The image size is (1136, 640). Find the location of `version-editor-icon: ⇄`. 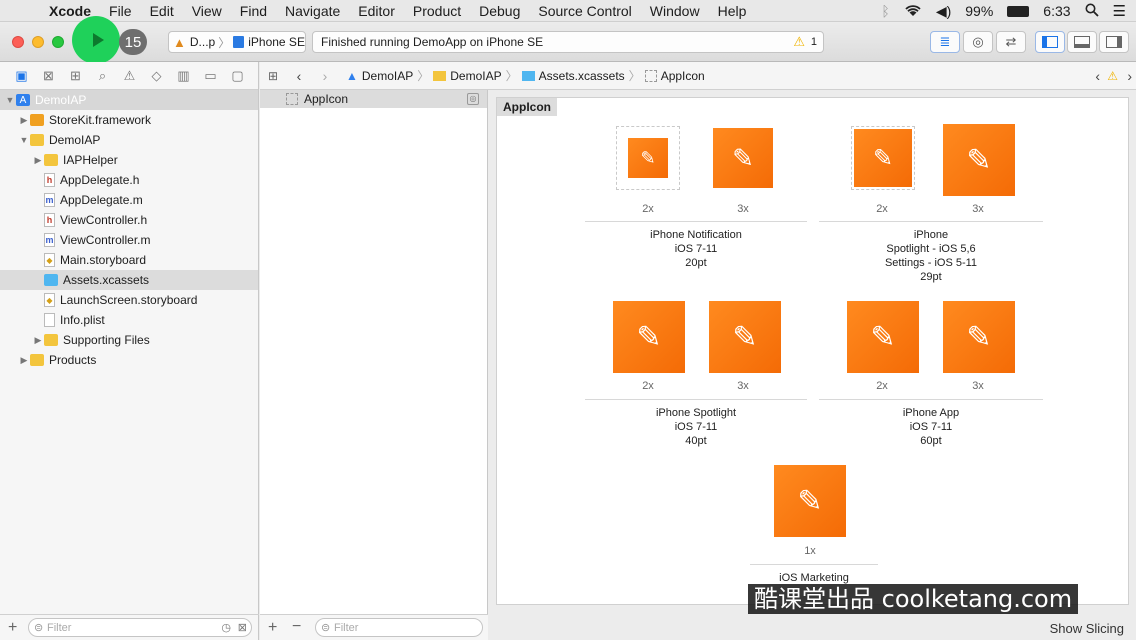

version-editor-icon: ⇄ is located at coordinates (1011, 41).